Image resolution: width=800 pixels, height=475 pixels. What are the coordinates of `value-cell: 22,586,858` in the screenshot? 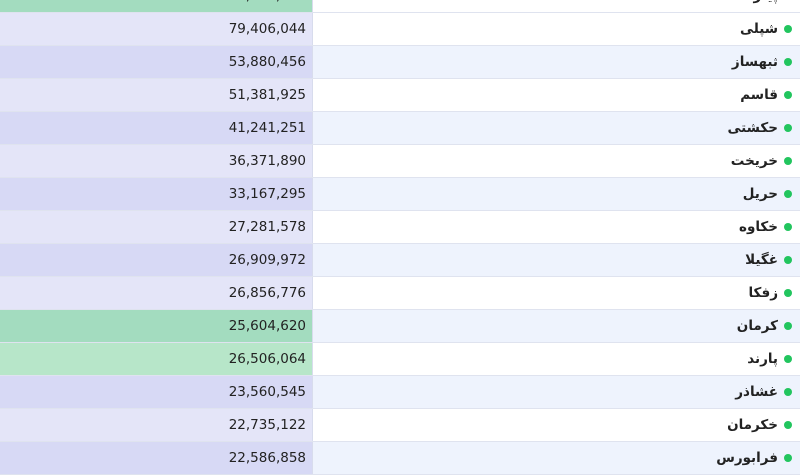 It's located at (156, 458).